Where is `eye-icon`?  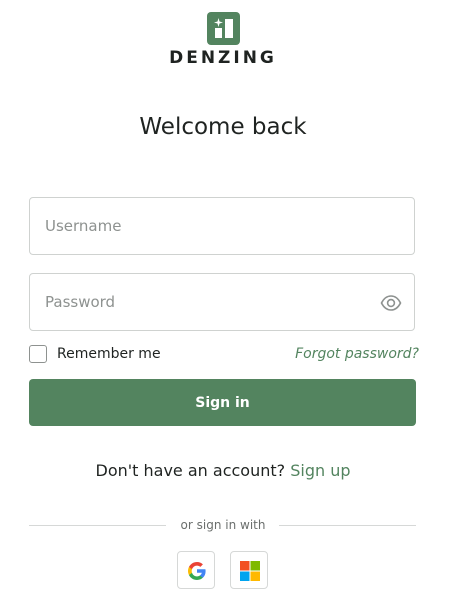 eye-icon is located at coordinates (391, 303).